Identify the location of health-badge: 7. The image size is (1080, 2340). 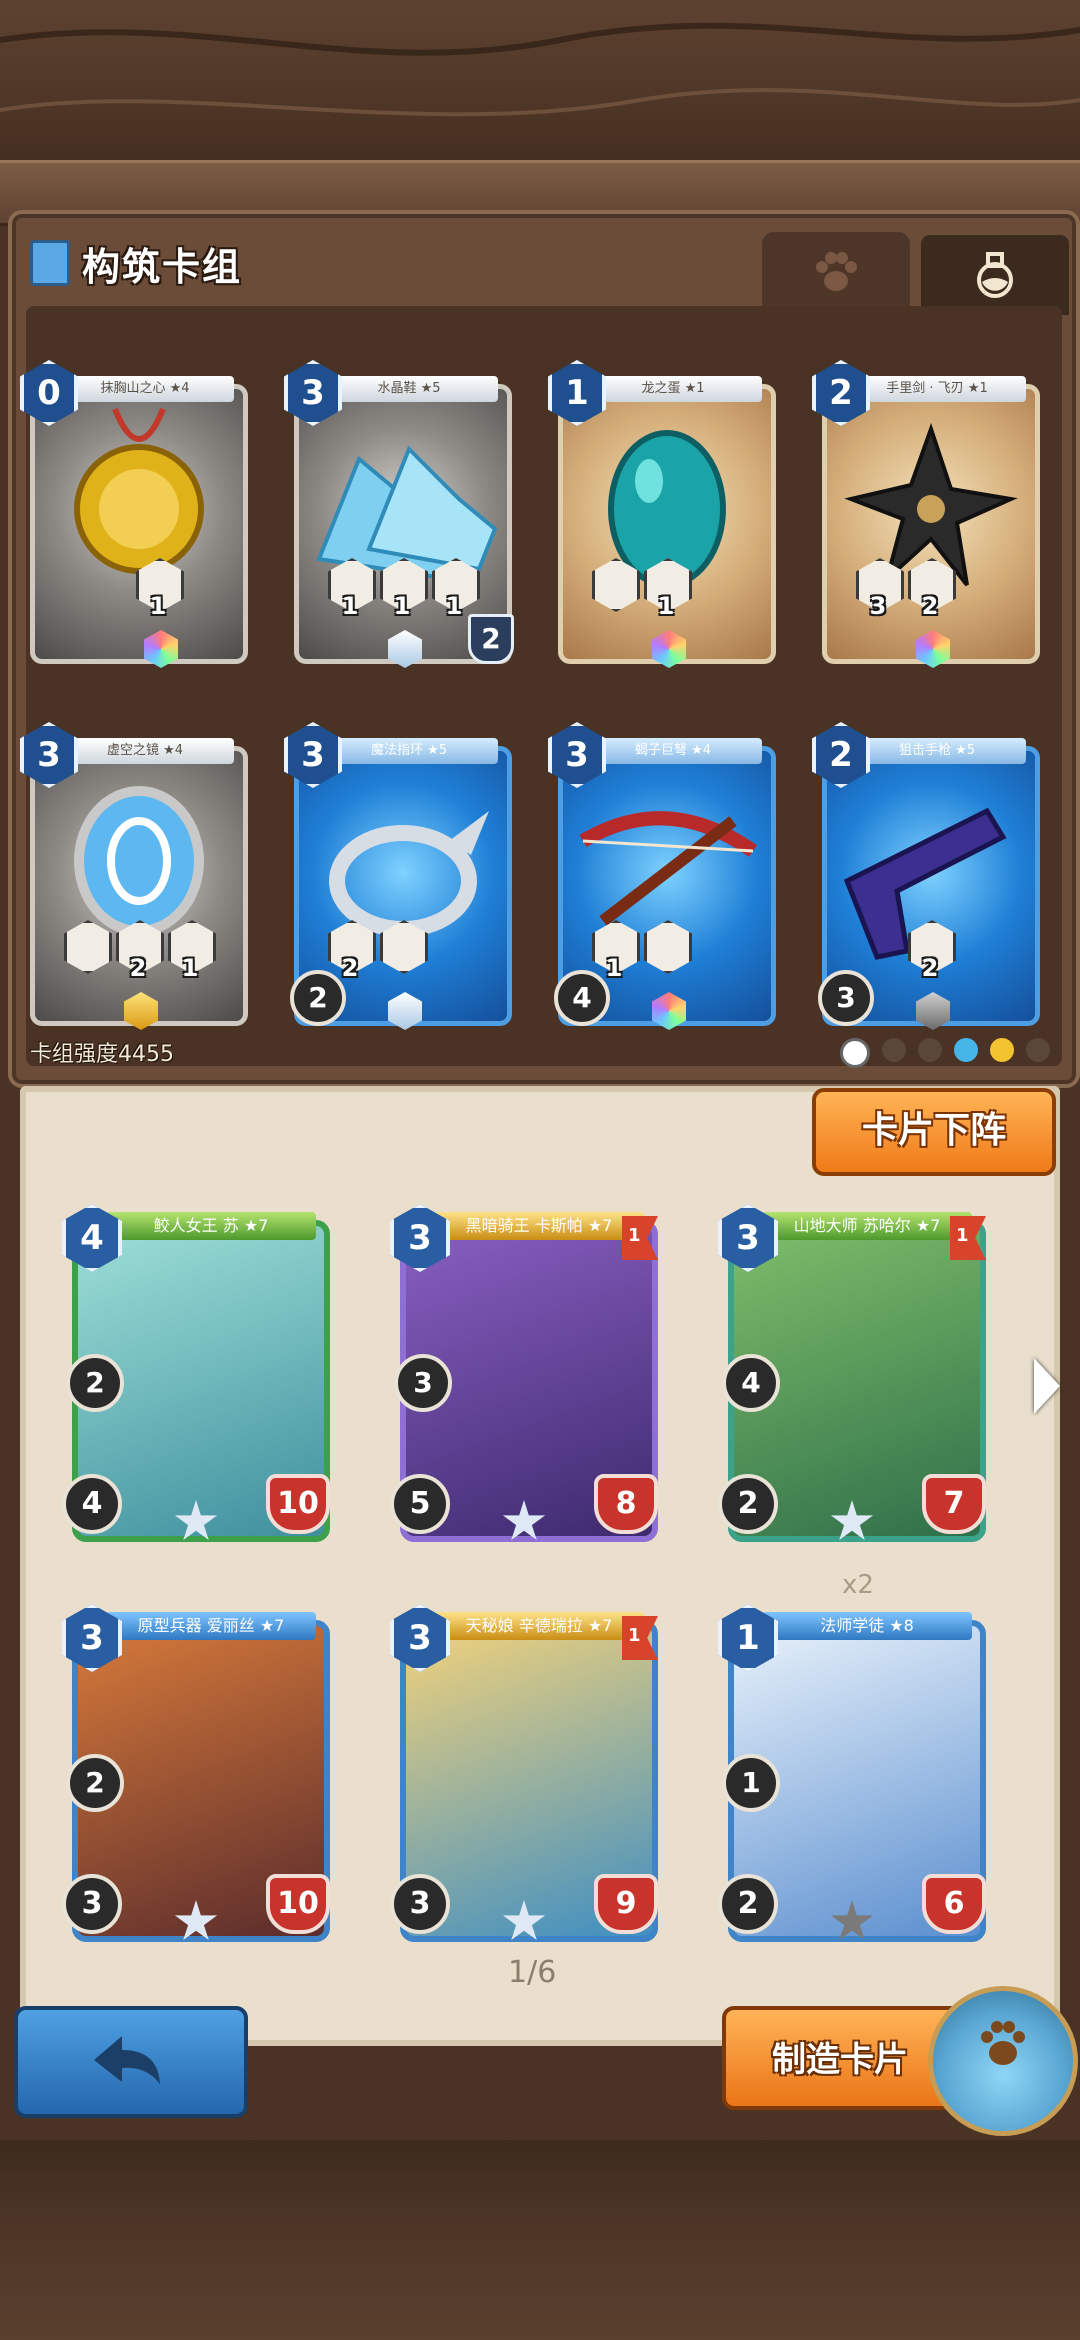
(954, 1504).